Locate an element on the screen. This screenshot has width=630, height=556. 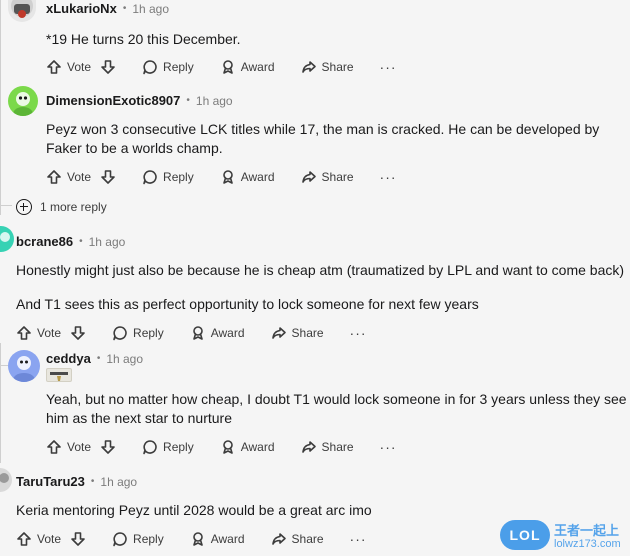
comment-header: bcrane86 • 1h ago is located at coordinates (70, 241).